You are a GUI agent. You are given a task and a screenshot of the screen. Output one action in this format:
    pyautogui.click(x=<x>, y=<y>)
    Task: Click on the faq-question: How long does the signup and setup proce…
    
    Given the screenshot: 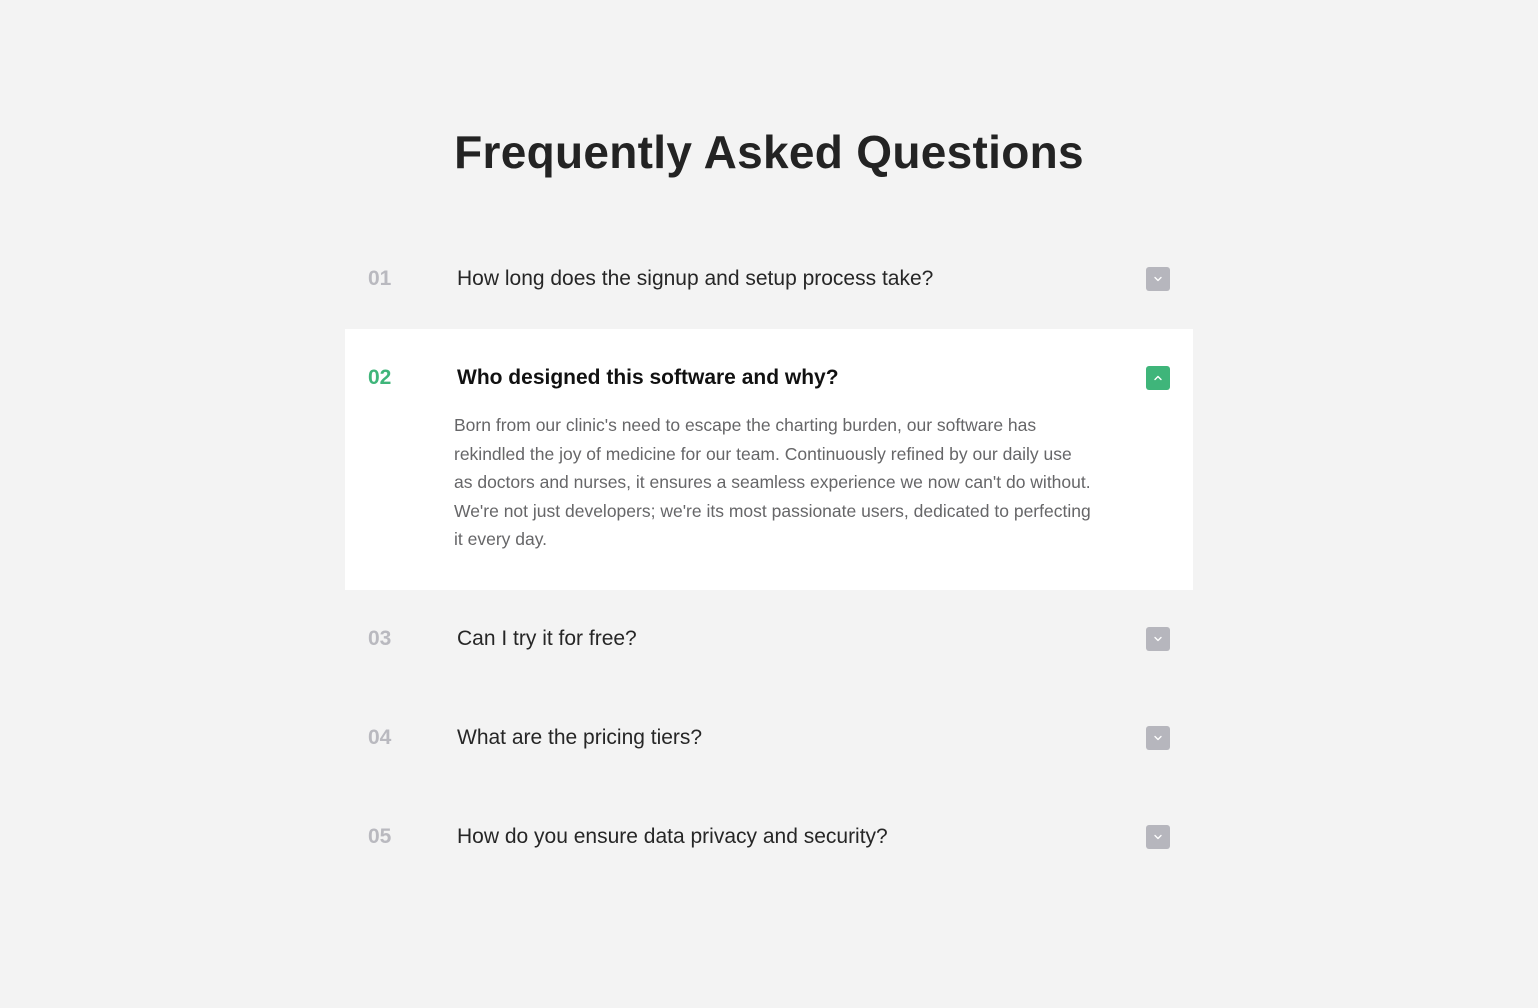 What is the action you would take?
    pyautogui.click(x=695, y=279)
    